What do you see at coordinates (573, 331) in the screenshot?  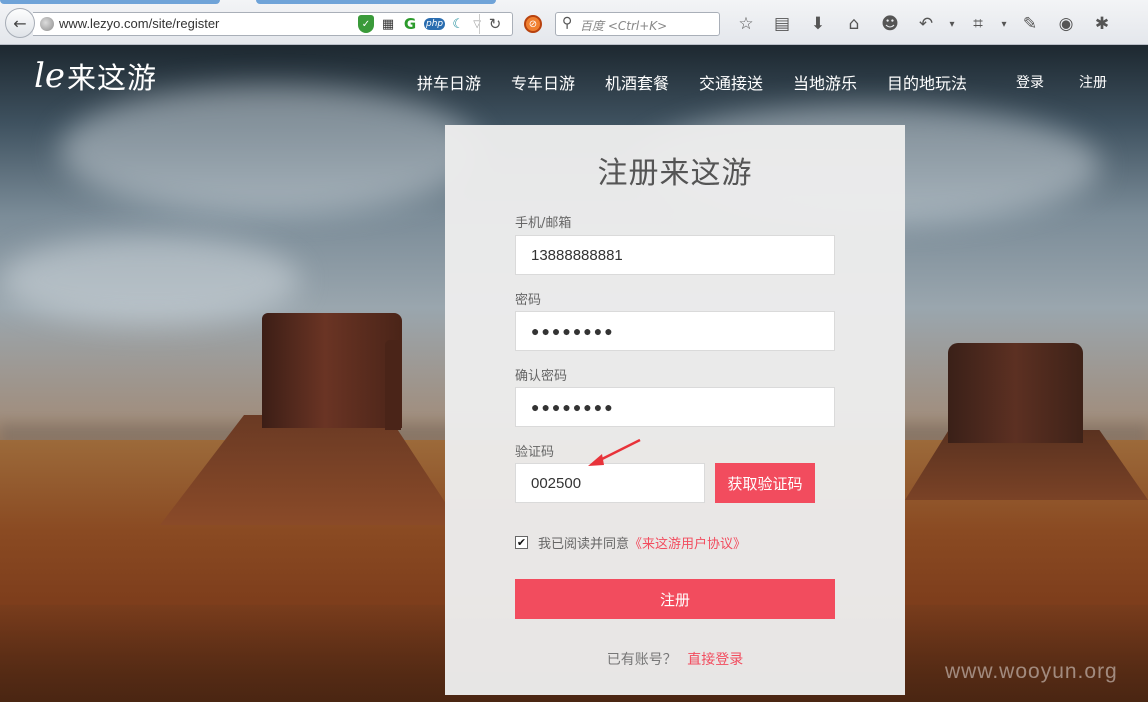 I see `password-value: ●●●●●●●●` at bounding box center [573, 331].